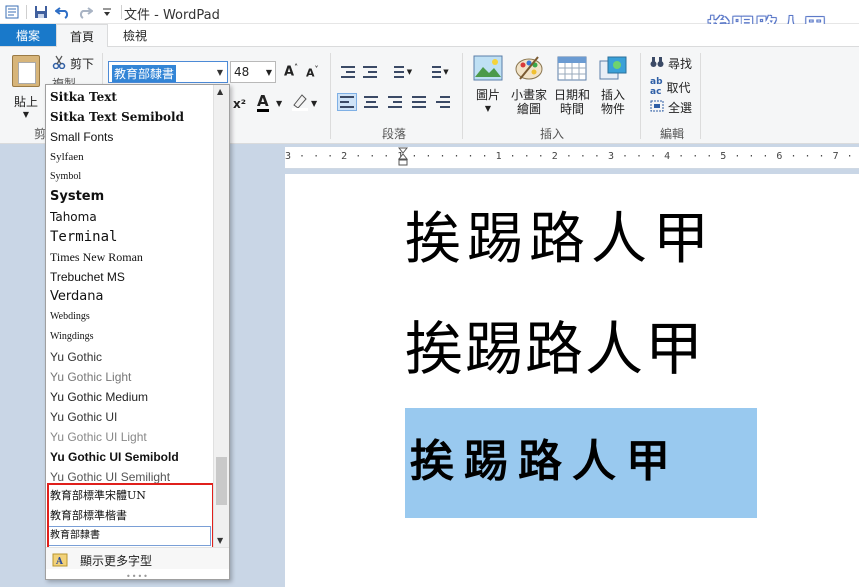  Describe the element at coordinates (26, 71) in the screenshot. I see `clipboard-icon` at that location.